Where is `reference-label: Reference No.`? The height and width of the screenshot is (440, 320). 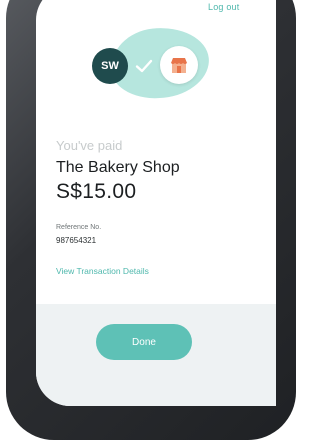
reference-label: Reference No. is located at coordinates (79, 227).